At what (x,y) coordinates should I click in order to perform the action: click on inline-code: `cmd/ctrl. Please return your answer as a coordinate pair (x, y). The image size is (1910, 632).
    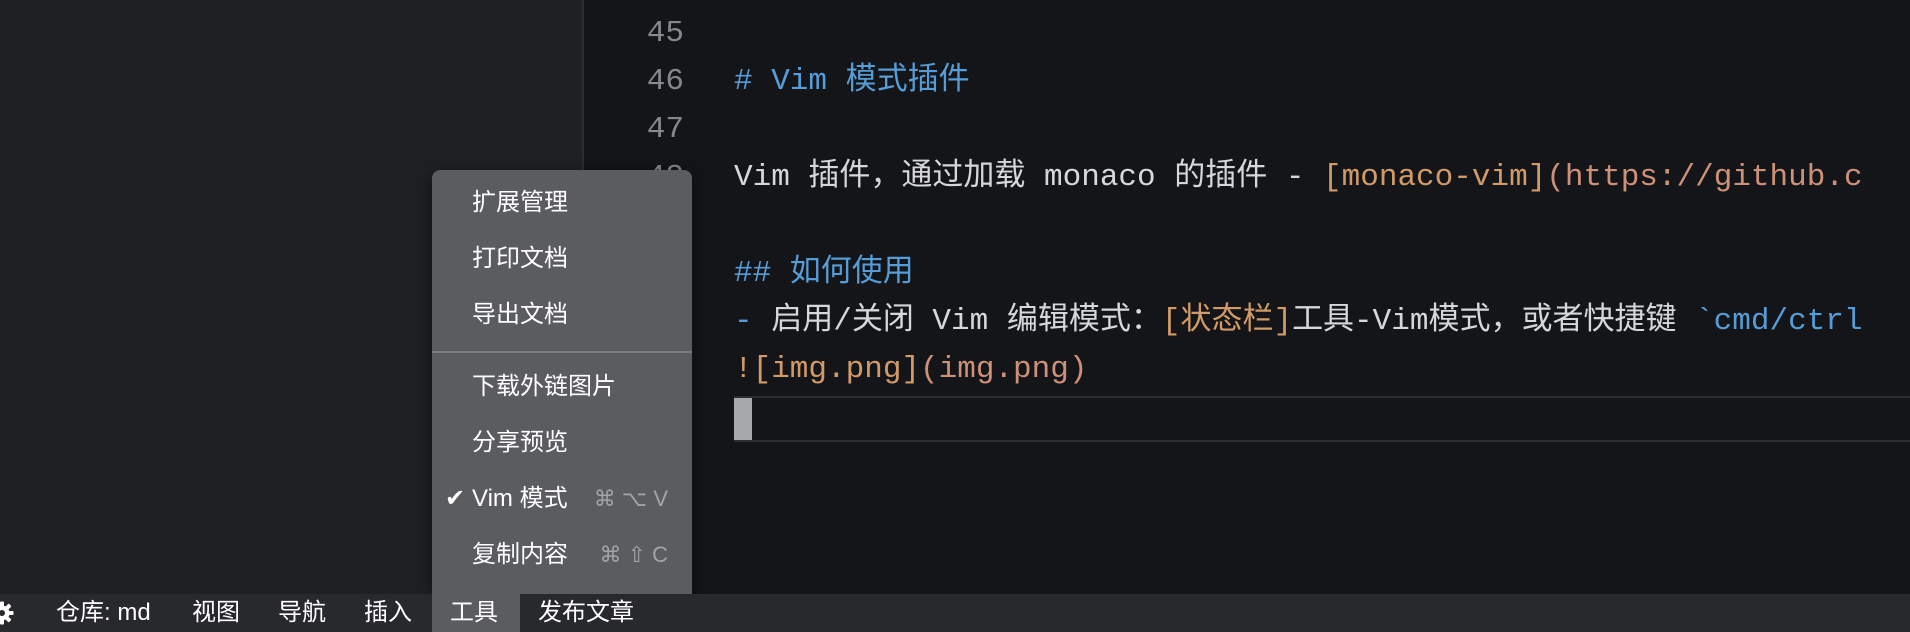
    Looking at the image, I should click on (1779, 321).